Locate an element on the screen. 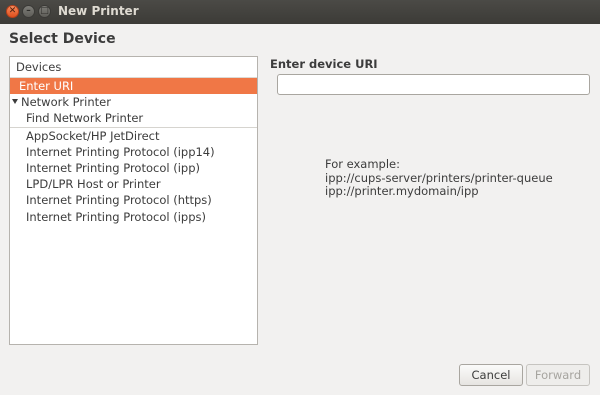  page-title: Select Device is located at coordinates (62, 39).